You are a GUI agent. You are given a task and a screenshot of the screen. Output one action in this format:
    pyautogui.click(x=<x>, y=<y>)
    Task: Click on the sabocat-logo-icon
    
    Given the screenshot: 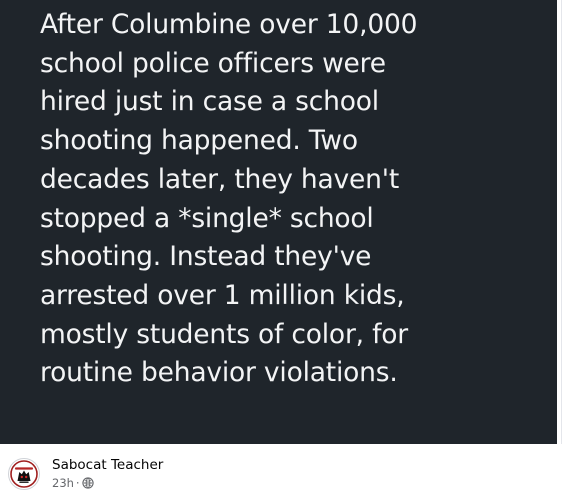 What is the action you would take?
    pyautogui.click(x=24, y=474)
    